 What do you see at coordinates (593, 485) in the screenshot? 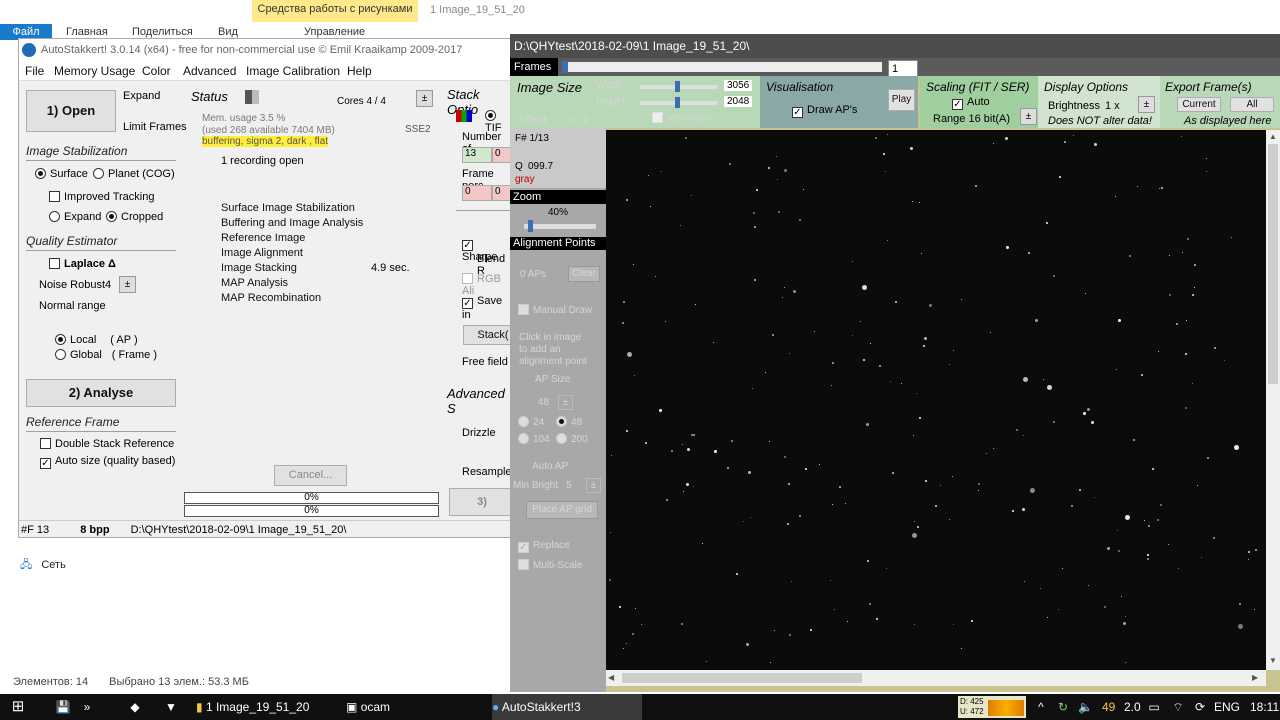
I see `min-bright-stepper-icon: ±` at bounding box center [593, 485].